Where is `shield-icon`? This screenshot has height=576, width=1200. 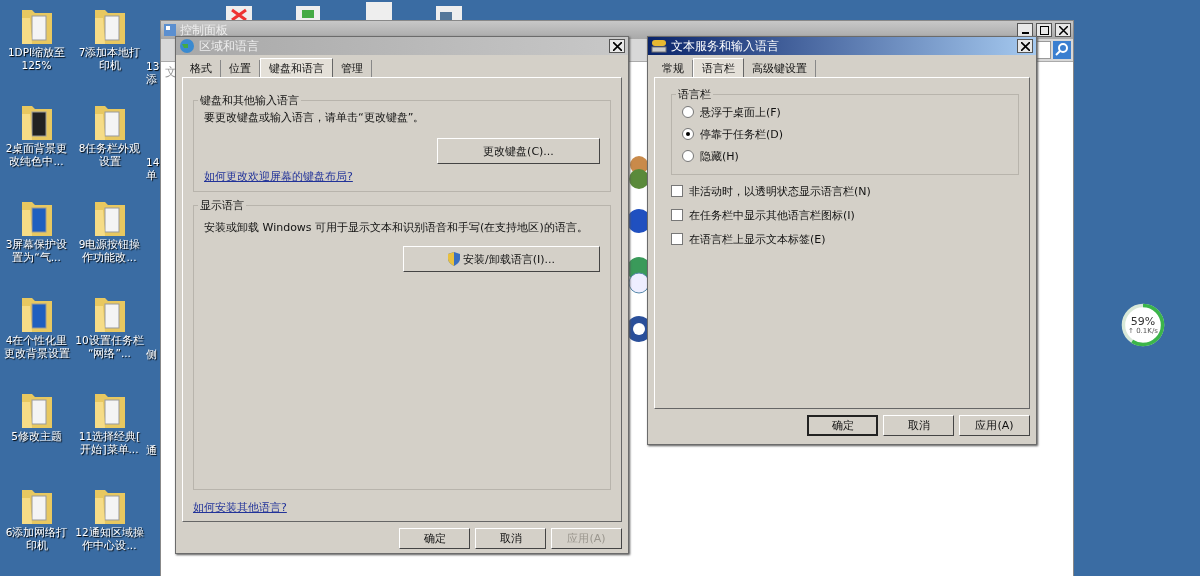
shield-icon is located at coordinates (454, 259).